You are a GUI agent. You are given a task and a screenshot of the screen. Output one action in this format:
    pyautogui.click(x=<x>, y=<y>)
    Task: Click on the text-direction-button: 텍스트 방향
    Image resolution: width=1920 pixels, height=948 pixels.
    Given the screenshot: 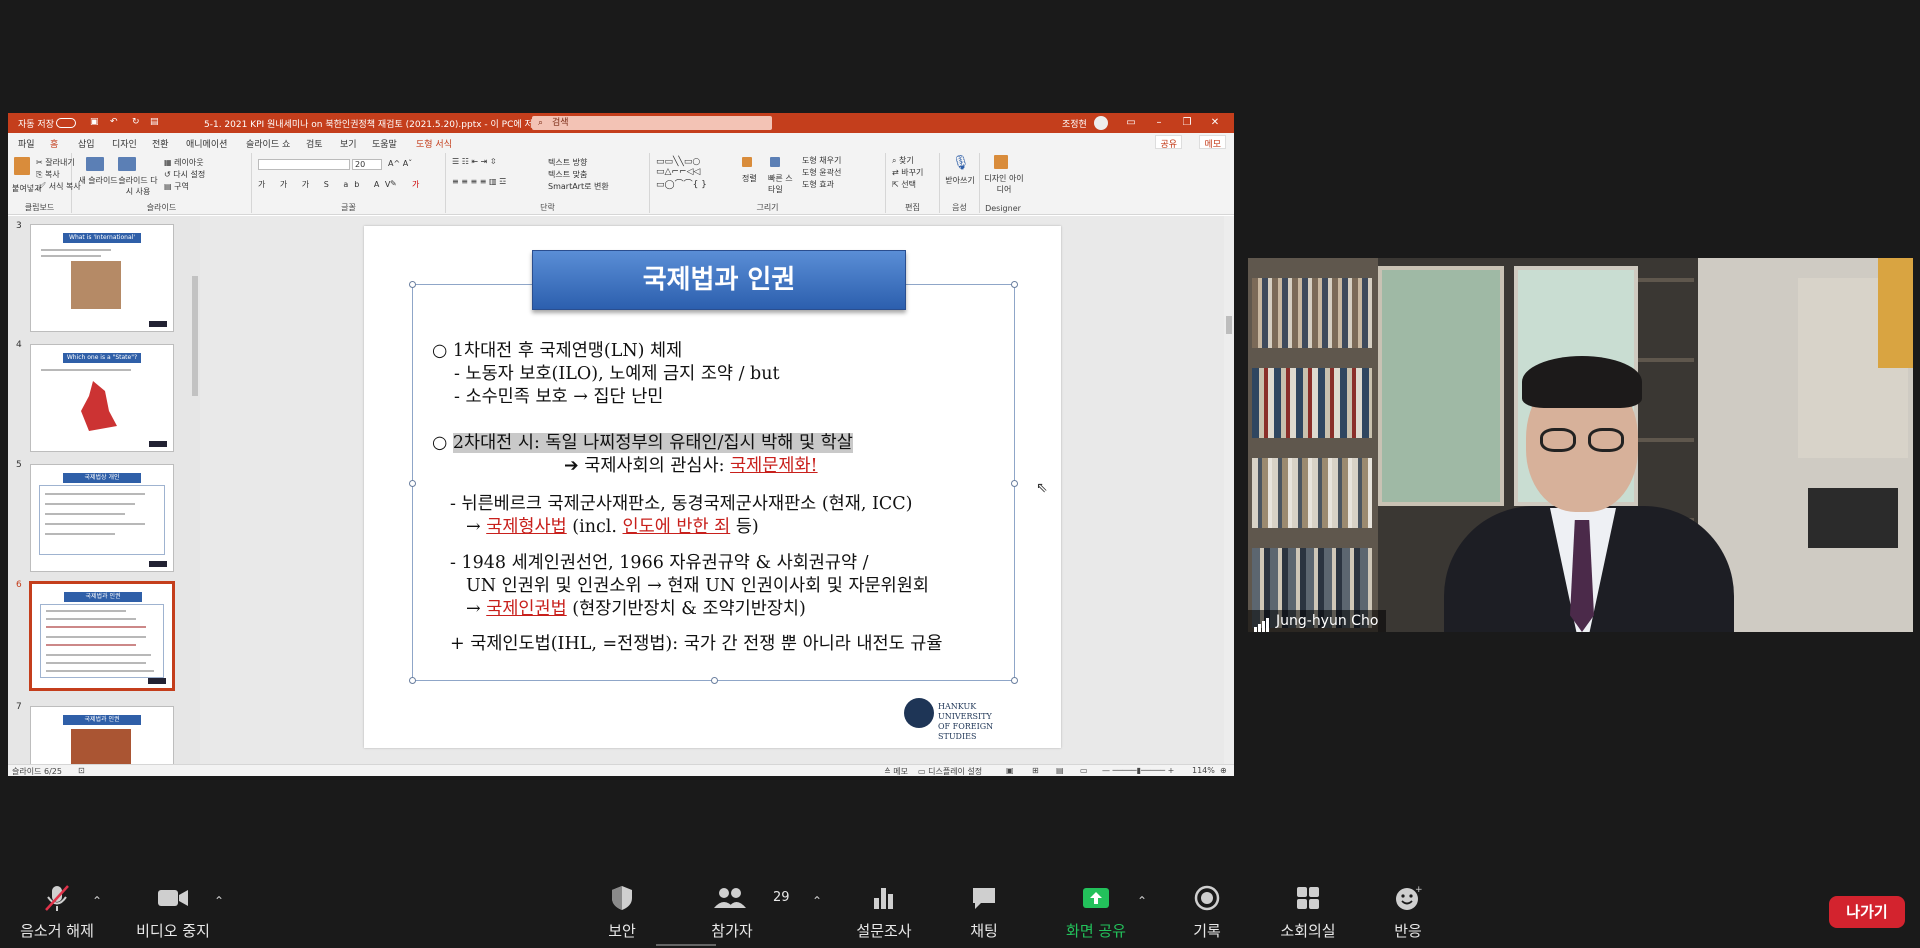 What is the action you would take?
    pyautogui.click(x=567, y=162)
    